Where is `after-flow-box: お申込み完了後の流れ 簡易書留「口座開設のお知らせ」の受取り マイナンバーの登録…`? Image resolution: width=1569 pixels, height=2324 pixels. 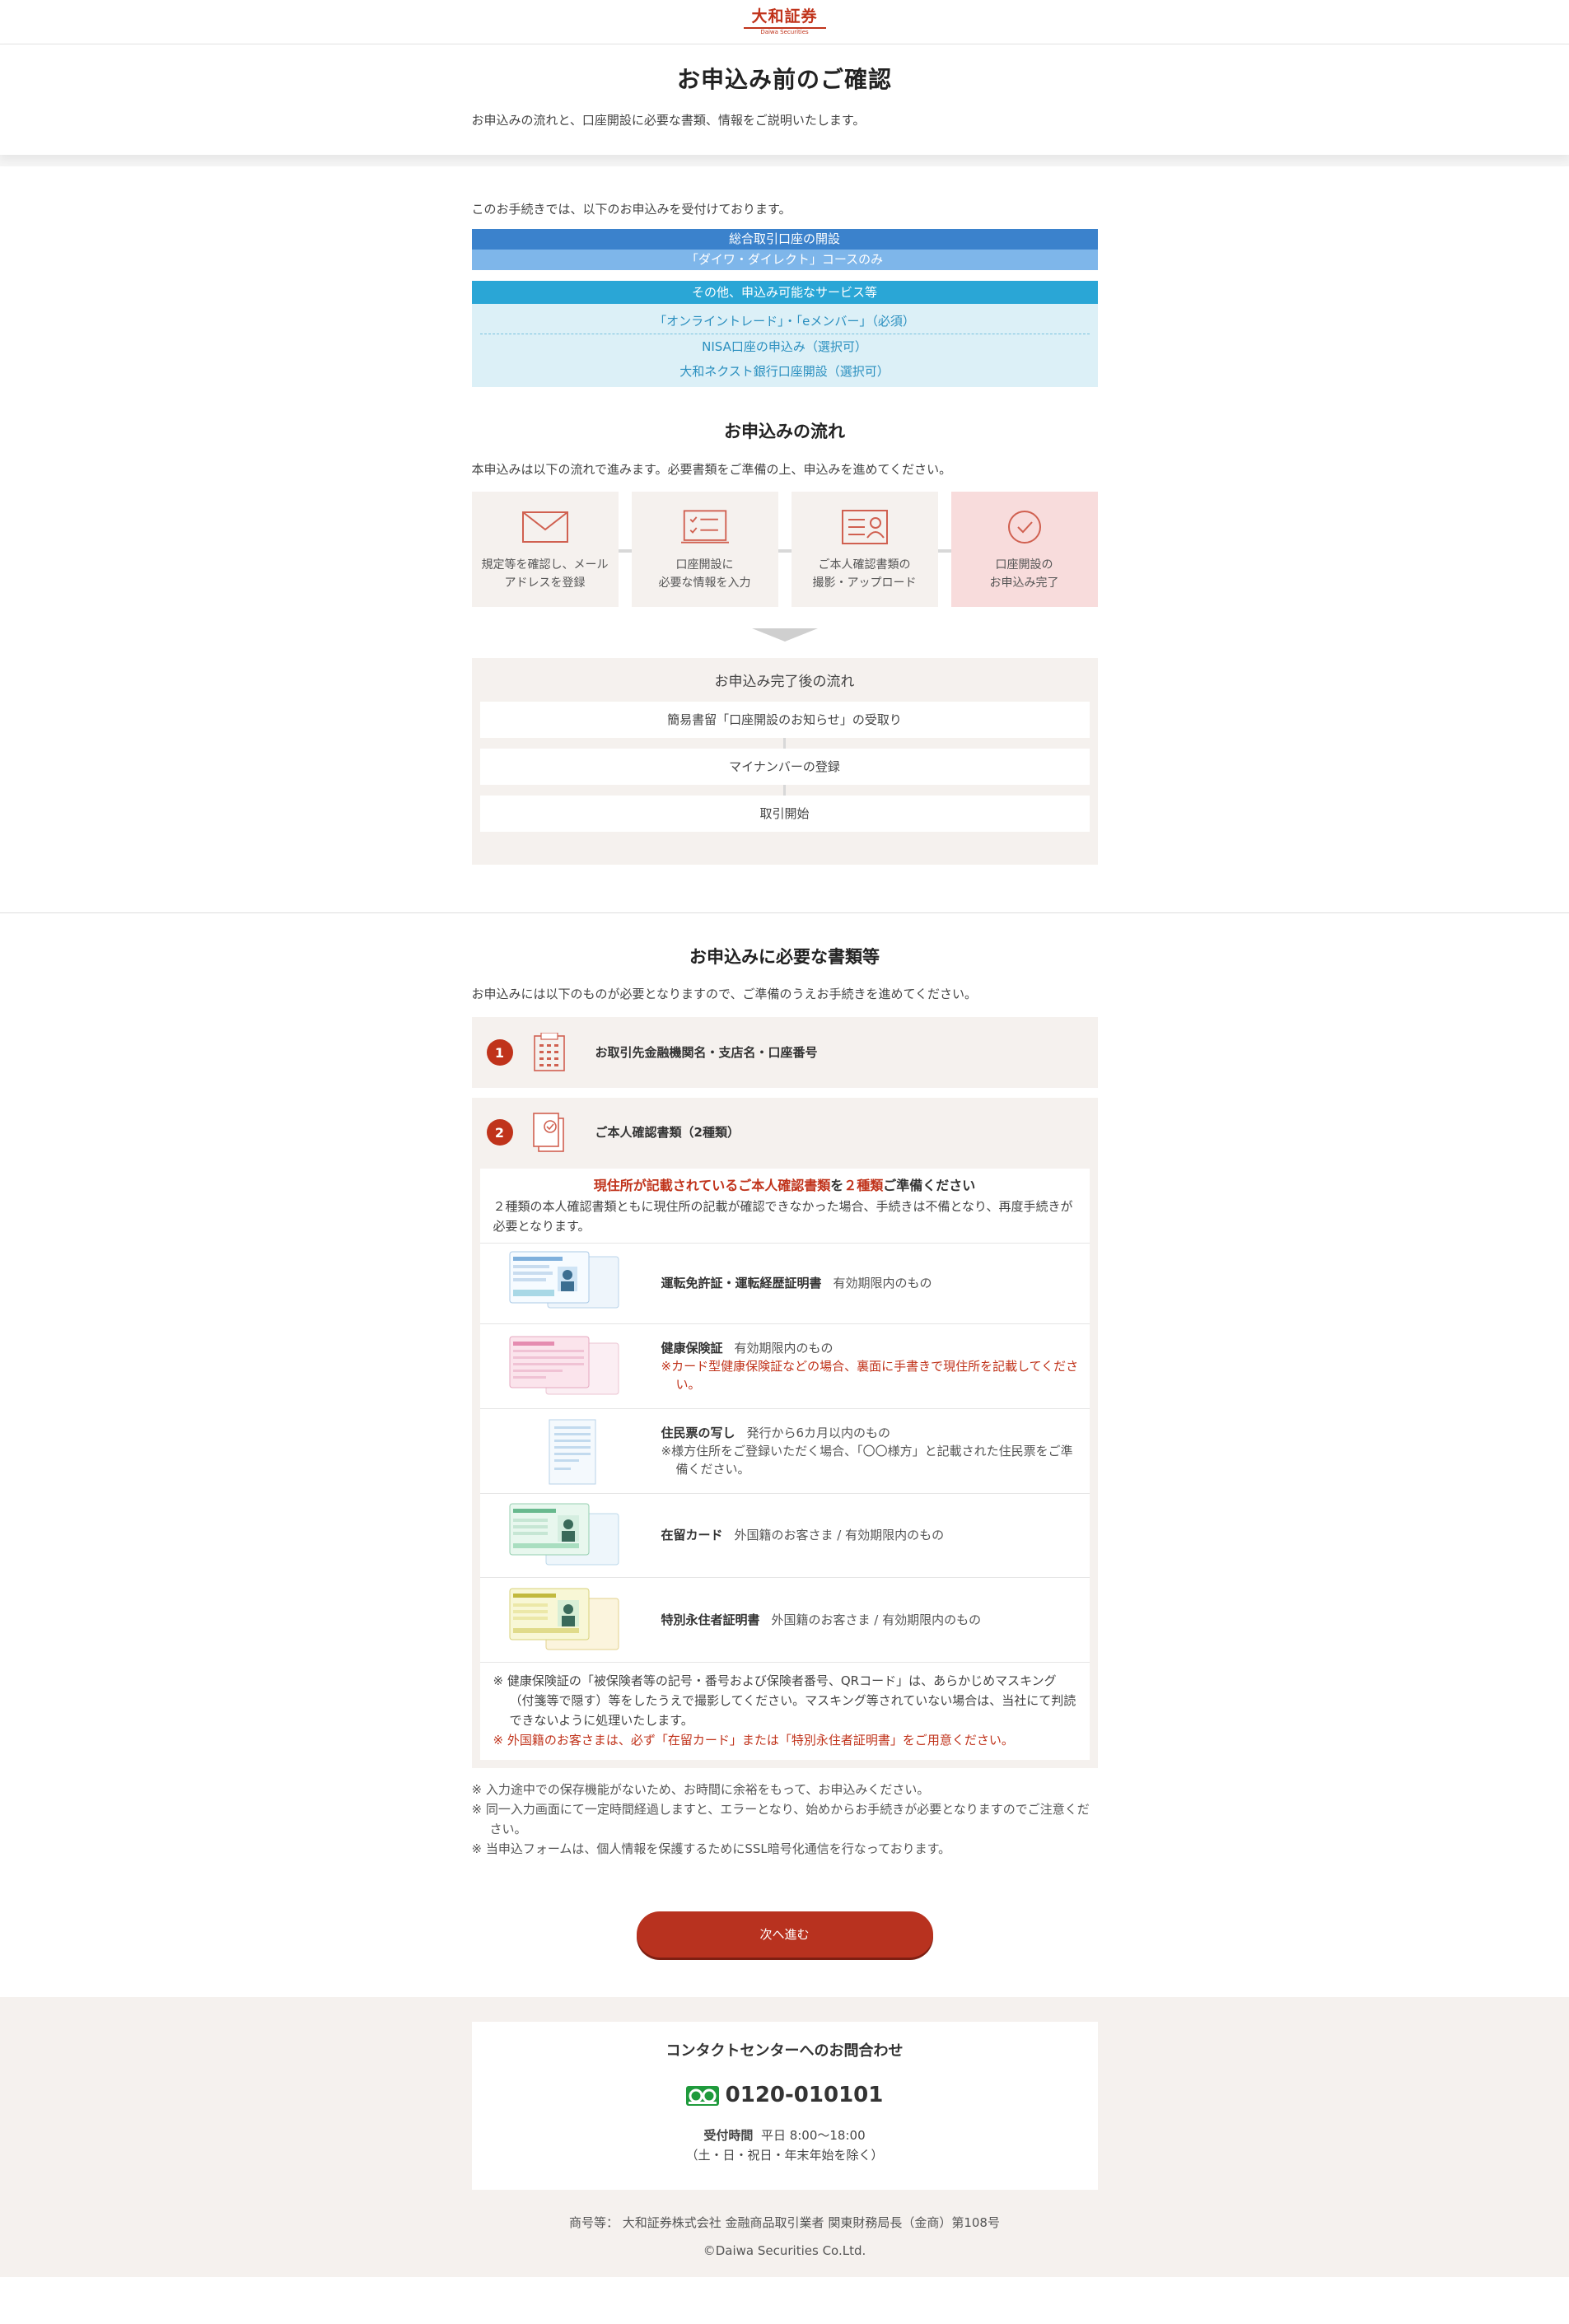
after-flow-box: お申込み完了後の流れ 簡易書留「口座開設のお知らせ」の受取り マイナンバーの登録… is located at coordinates (785, 761).